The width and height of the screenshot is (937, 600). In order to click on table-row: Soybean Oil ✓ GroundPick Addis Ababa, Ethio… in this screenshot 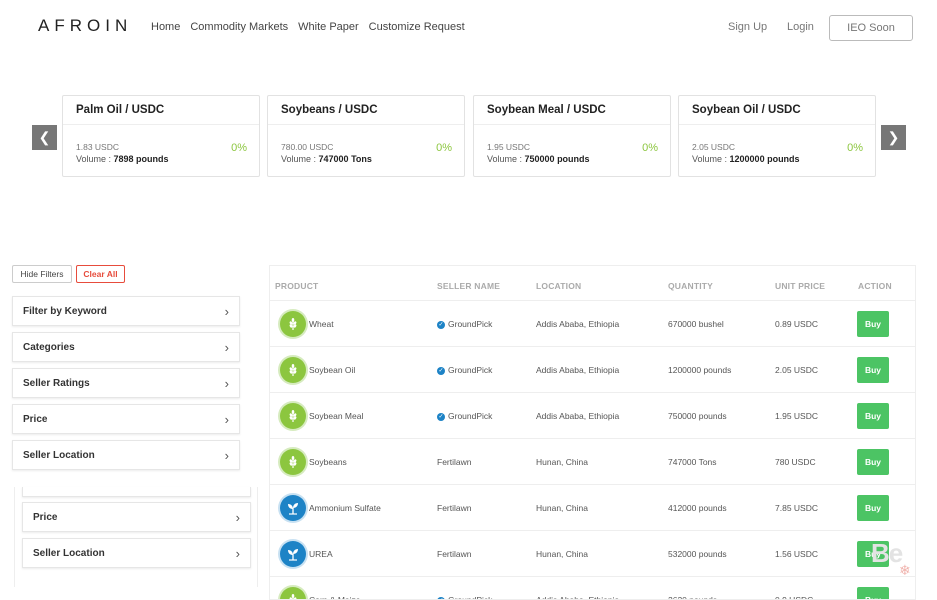, I will do `click(592, 369)`.